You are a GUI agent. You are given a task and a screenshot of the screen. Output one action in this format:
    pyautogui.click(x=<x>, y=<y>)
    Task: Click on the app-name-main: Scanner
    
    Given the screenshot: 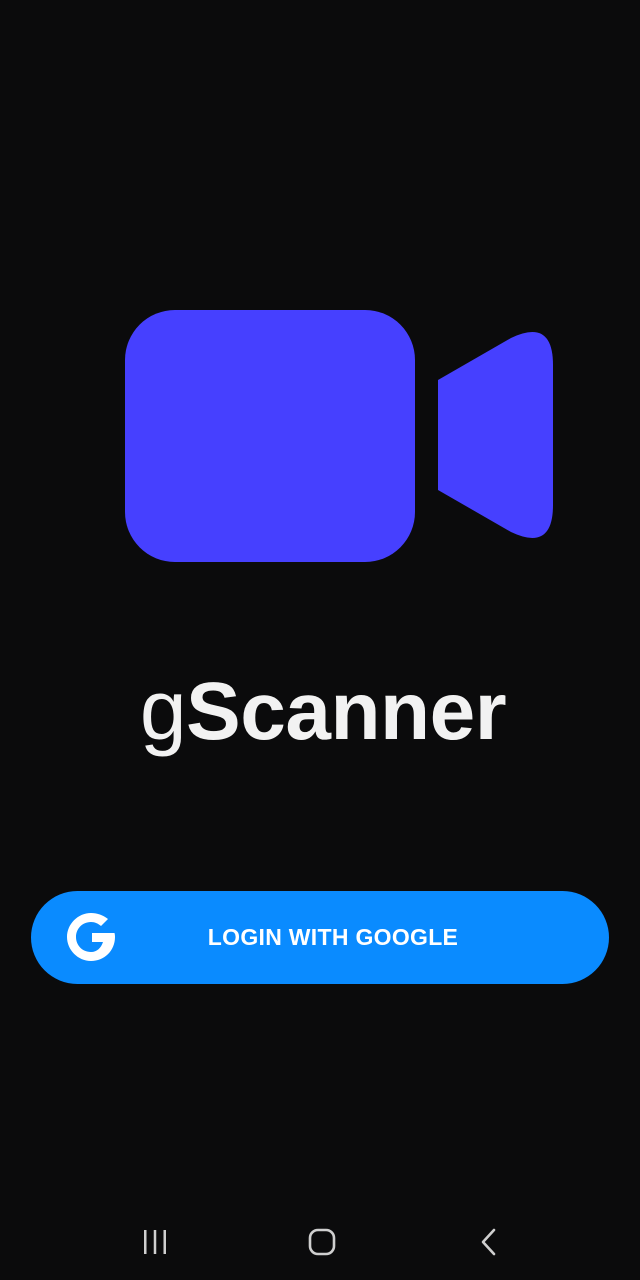 What is the action you would take?
    pyautogui.click(x=346, y=711)
    